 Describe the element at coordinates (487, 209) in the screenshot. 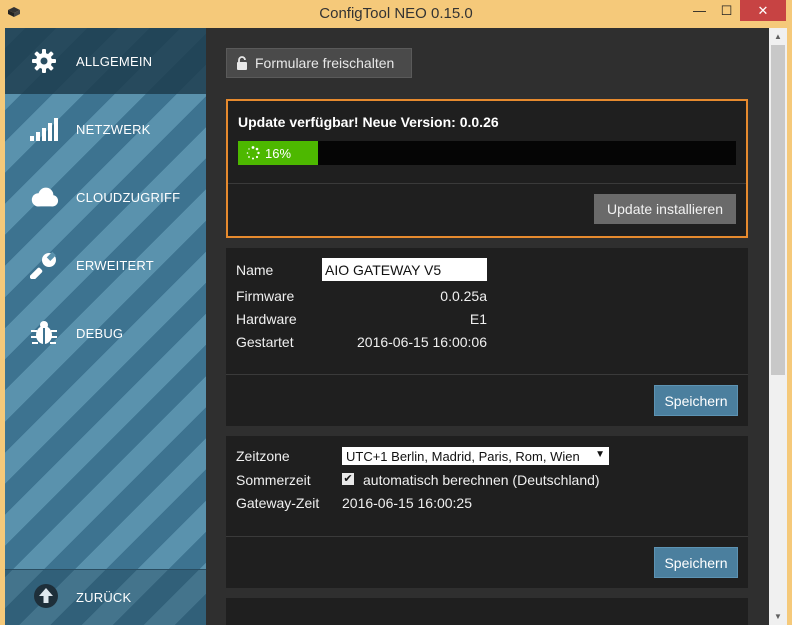

I see `update-panel-footer: Update installieren` at that location.